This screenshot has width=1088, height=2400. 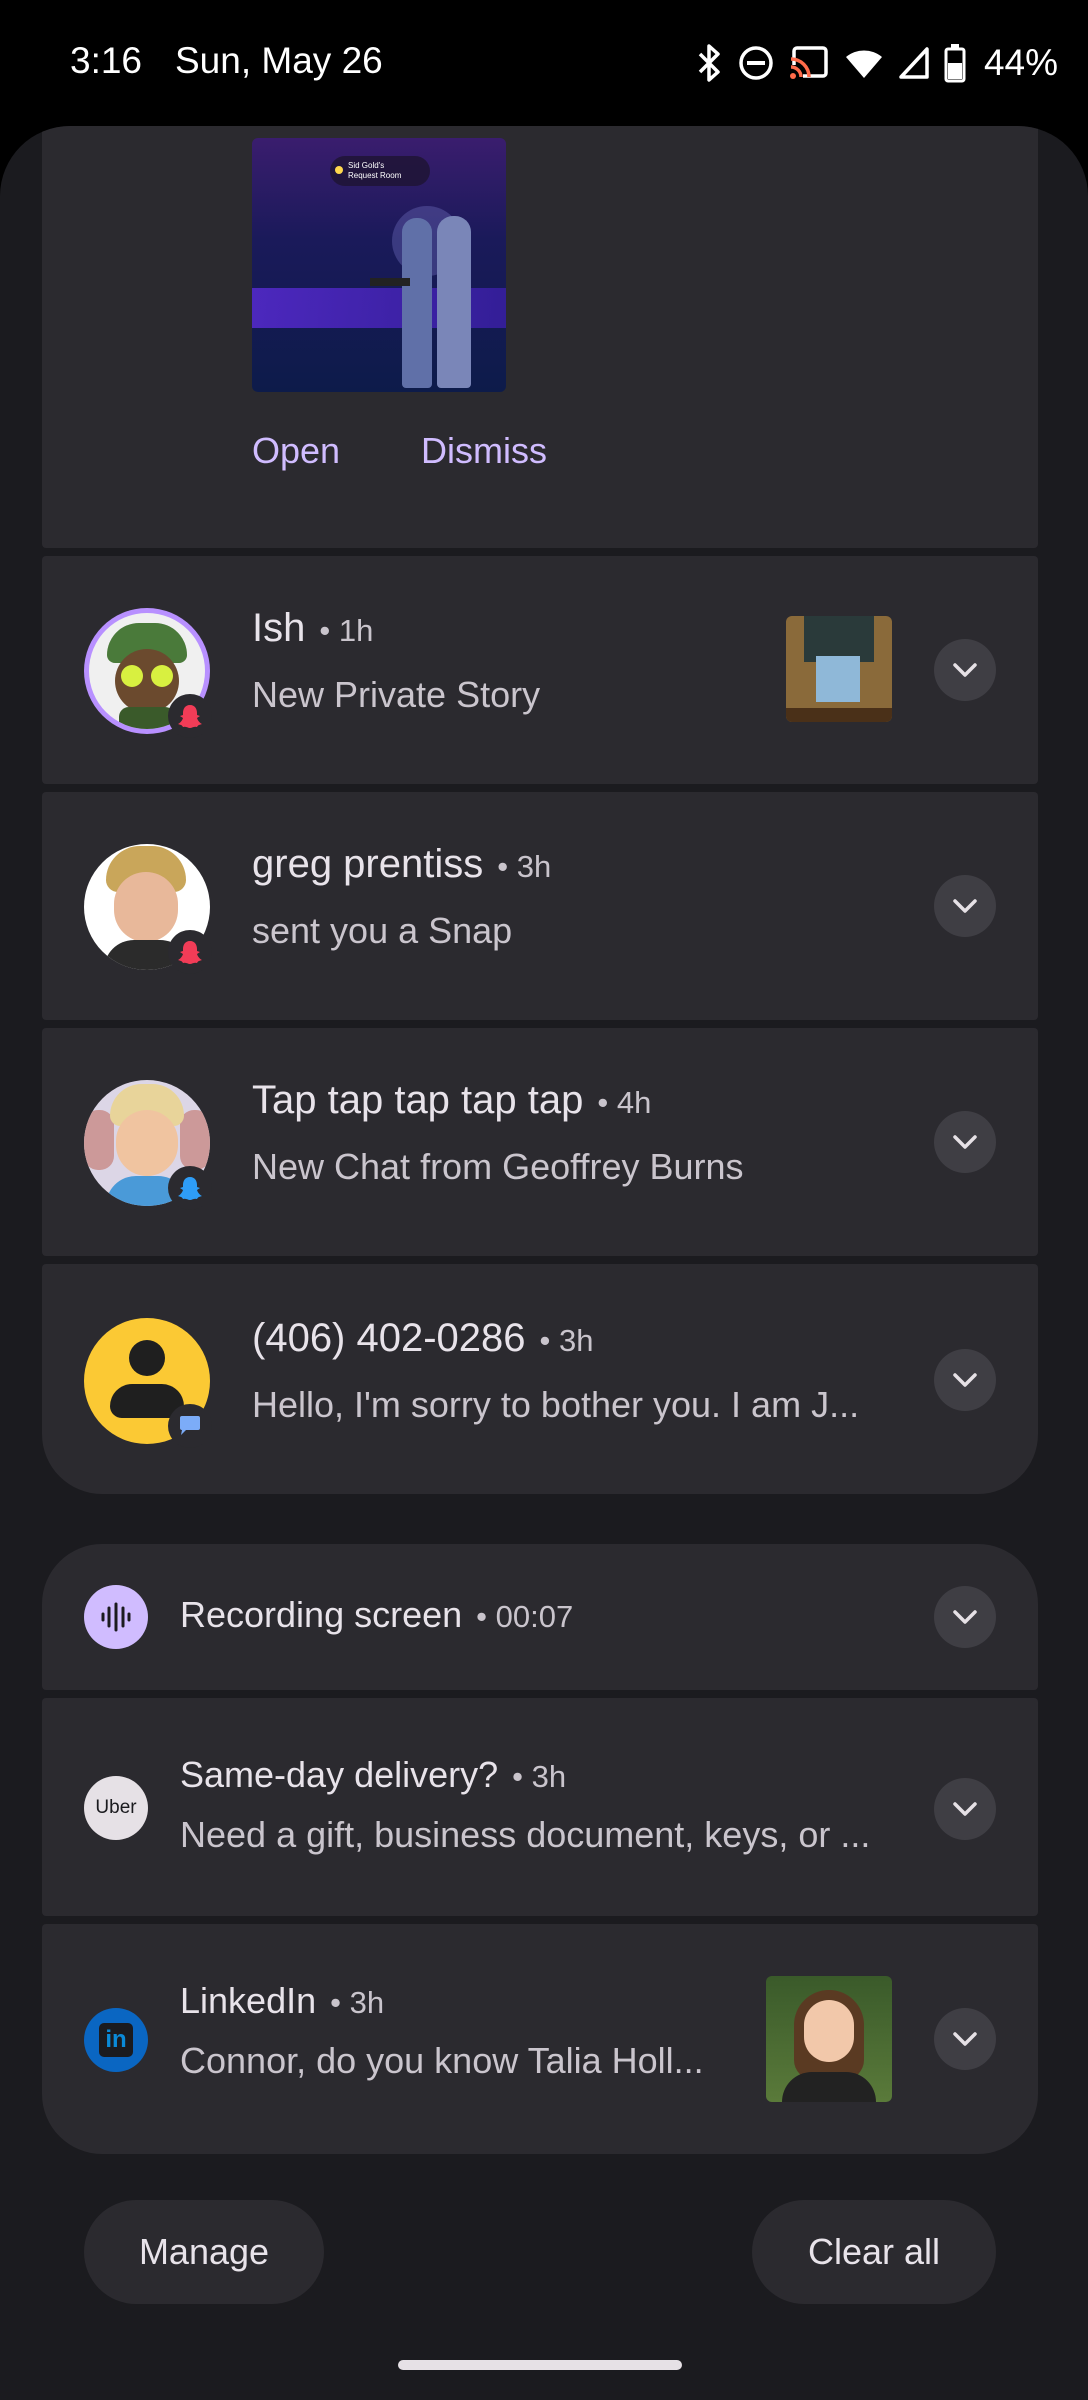 I want to click on messages-badge-icon, so click(x=190, y=1426).